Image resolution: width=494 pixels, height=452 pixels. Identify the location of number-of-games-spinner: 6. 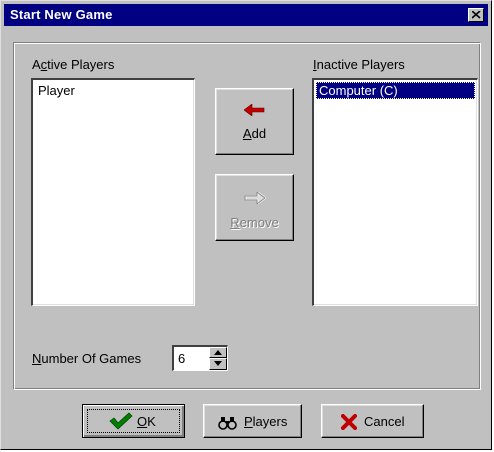
(200, 358).